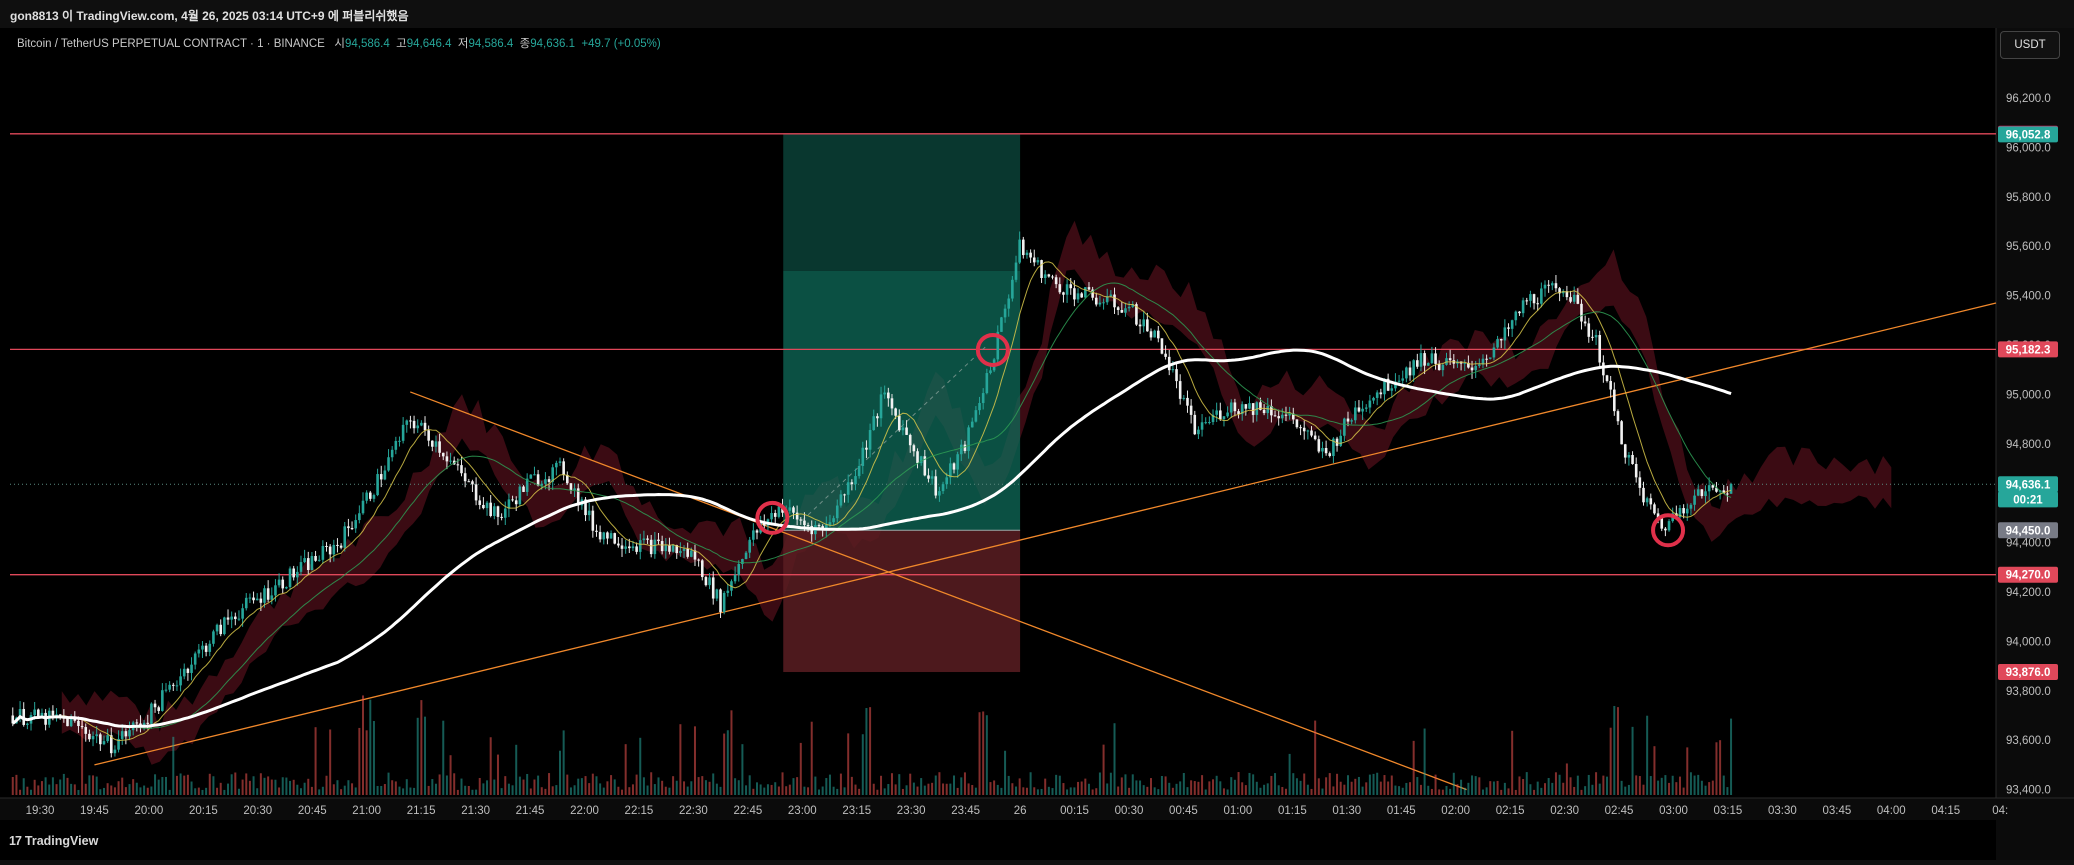 The height and width of the screenshot is (865, 2074). Describe the element at coordinates (1346, 811) in the screenshot. I see `time-tick-label: 01:30` at that location.